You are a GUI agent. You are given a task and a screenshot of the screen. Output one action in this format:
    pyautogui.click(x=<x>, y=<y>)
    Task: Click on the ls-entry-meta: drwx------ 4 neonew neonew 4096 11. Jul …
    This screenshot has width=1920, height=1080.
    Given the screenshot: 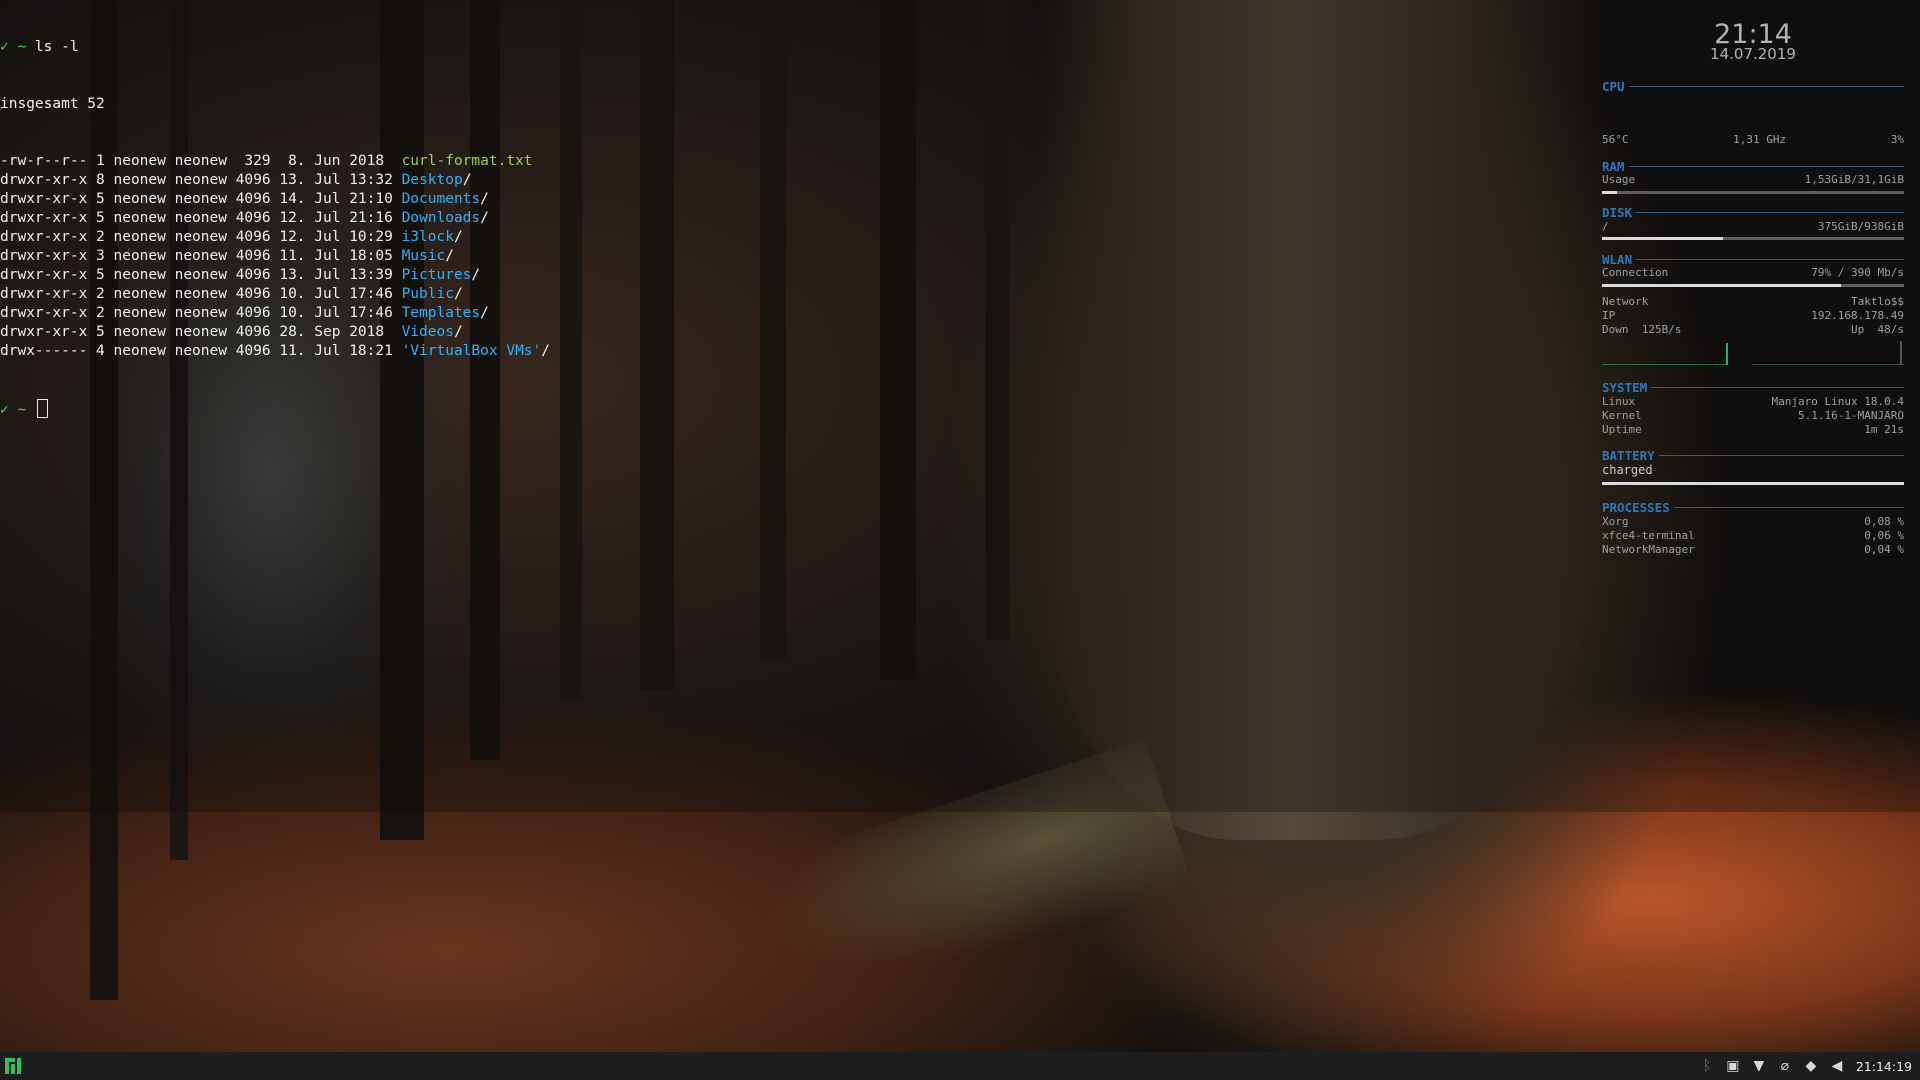 What is the action you would take?
    pyautogui.click(x=201, y=351)
    